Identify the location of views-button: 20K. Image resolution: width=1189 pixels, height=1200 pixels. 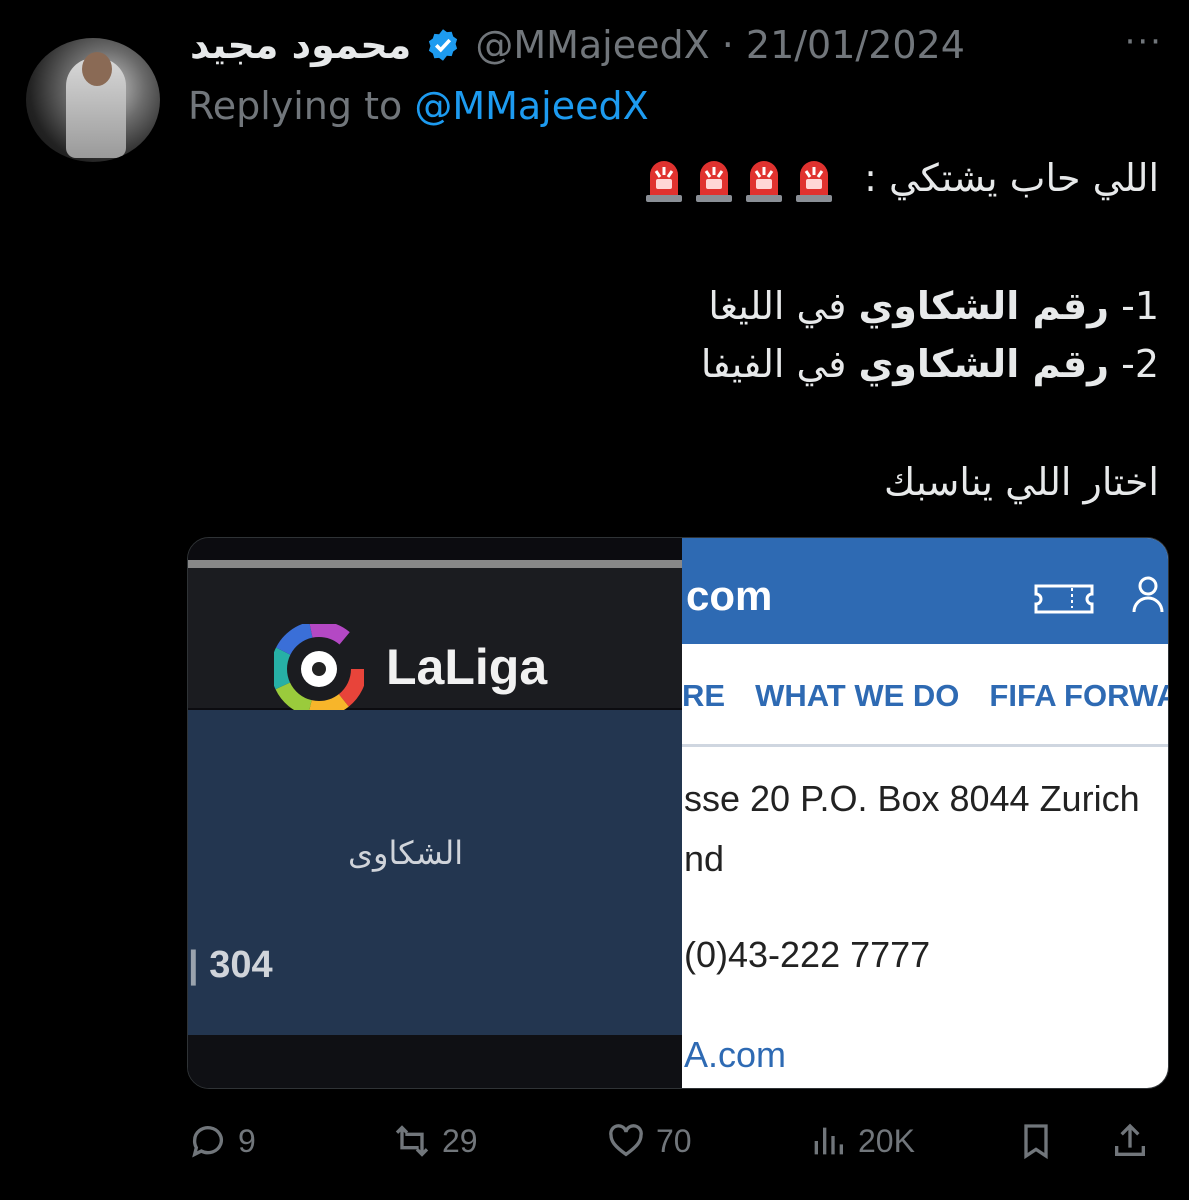
(861, 1141).